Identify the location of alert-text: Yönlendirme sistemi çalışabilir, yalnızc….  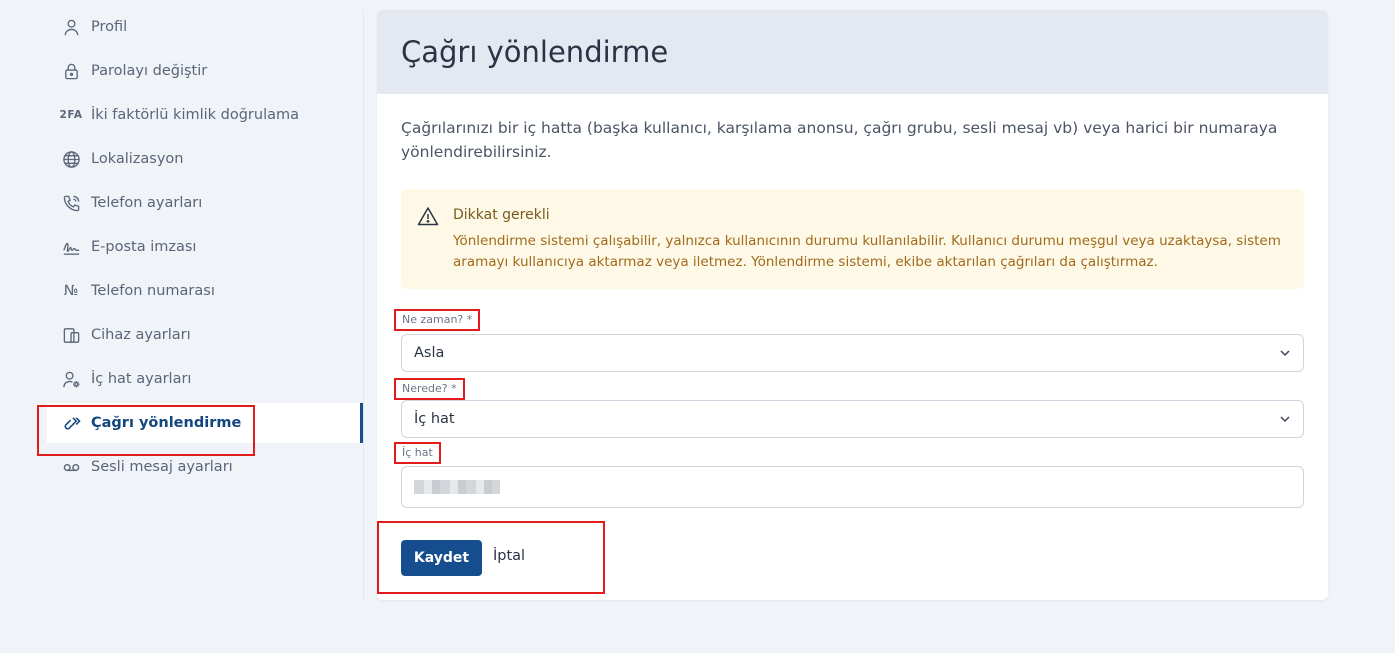
(867, 251).